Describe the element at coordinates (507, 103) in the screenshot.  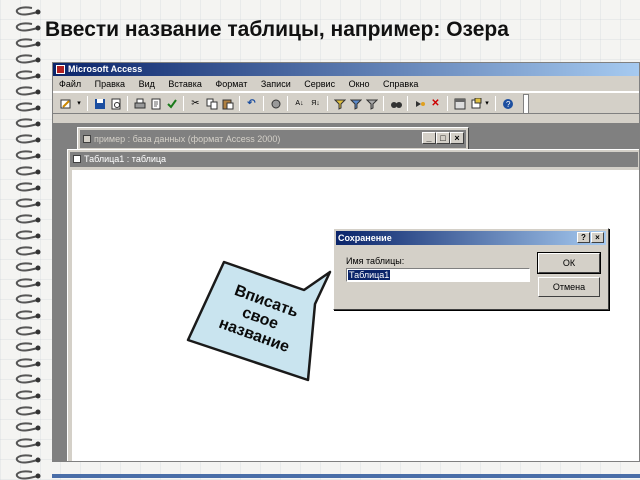
I see `help-icon: ?` at that location.